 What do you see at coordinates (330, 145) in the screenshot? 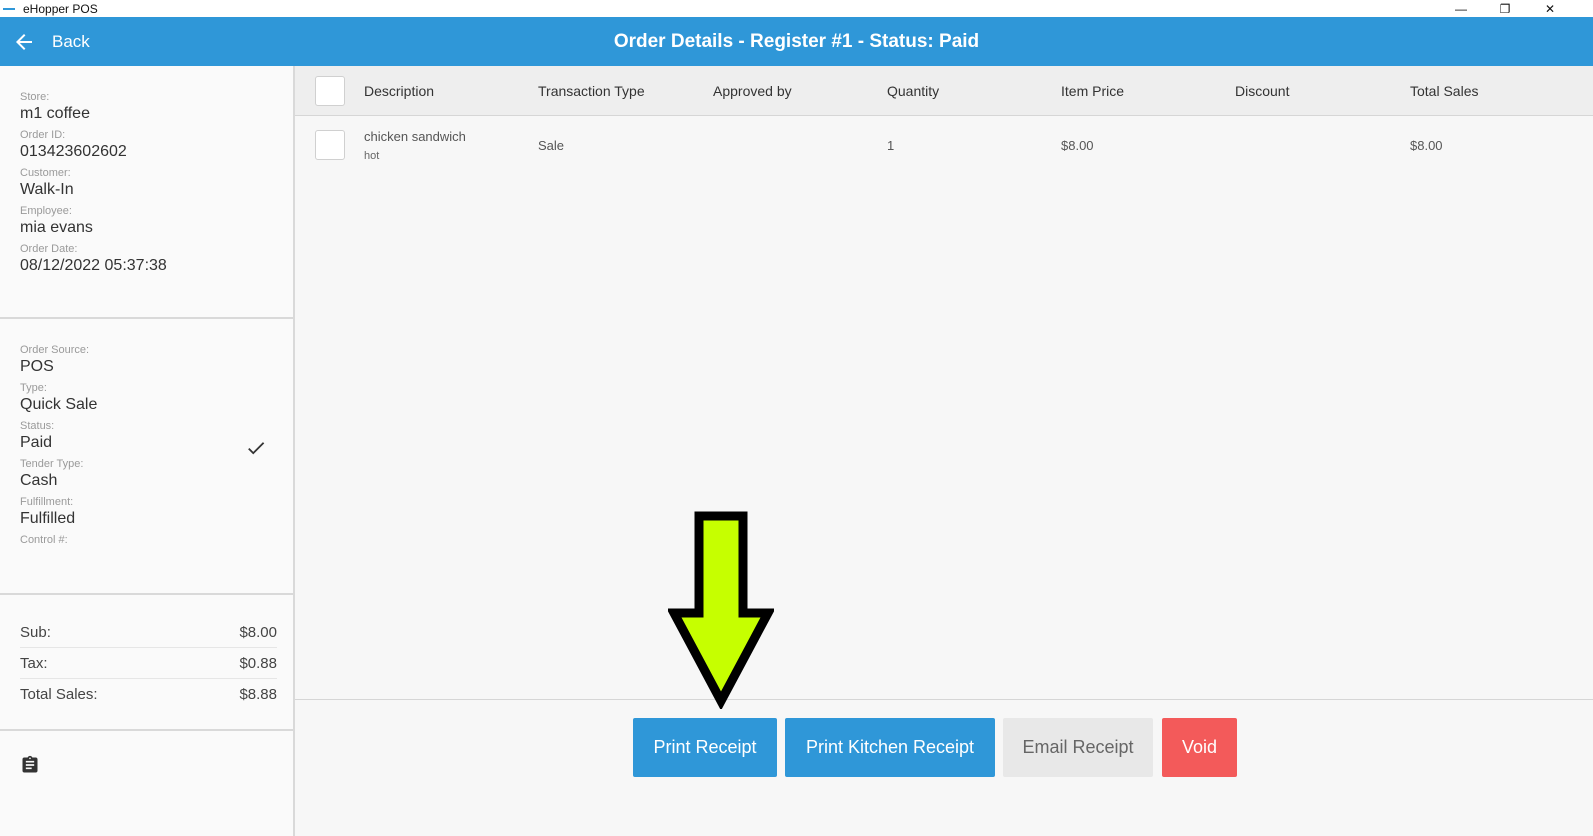
I see `row-checkbox` at bounding box center [330, 145].